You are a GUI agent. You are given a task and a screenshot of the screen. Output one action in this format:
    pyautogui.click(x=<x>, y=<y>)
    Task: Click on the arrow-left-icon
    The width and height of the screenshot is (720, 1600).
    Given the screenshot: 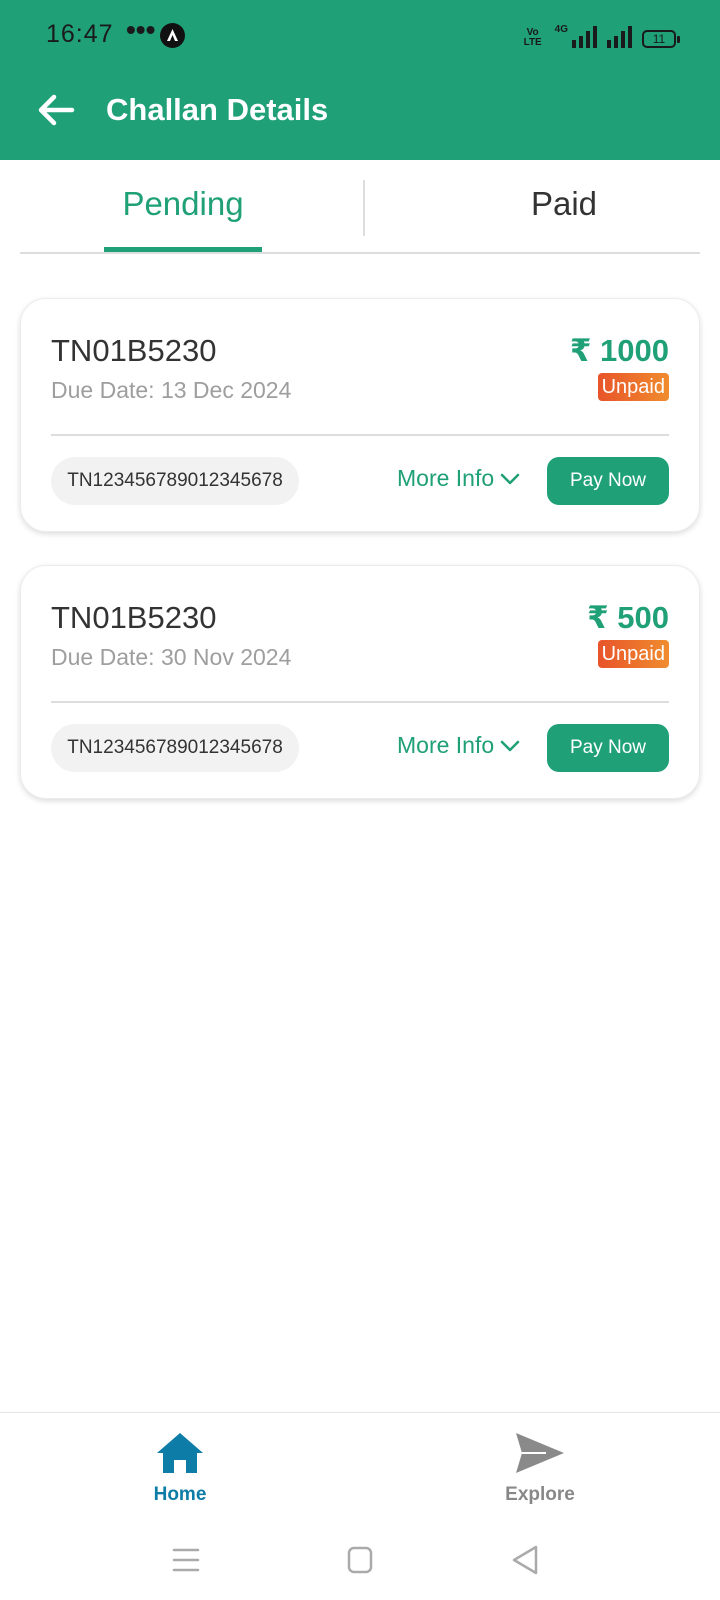 What is the action you would take?
    pyautogui.click(x=56, y=110)
    